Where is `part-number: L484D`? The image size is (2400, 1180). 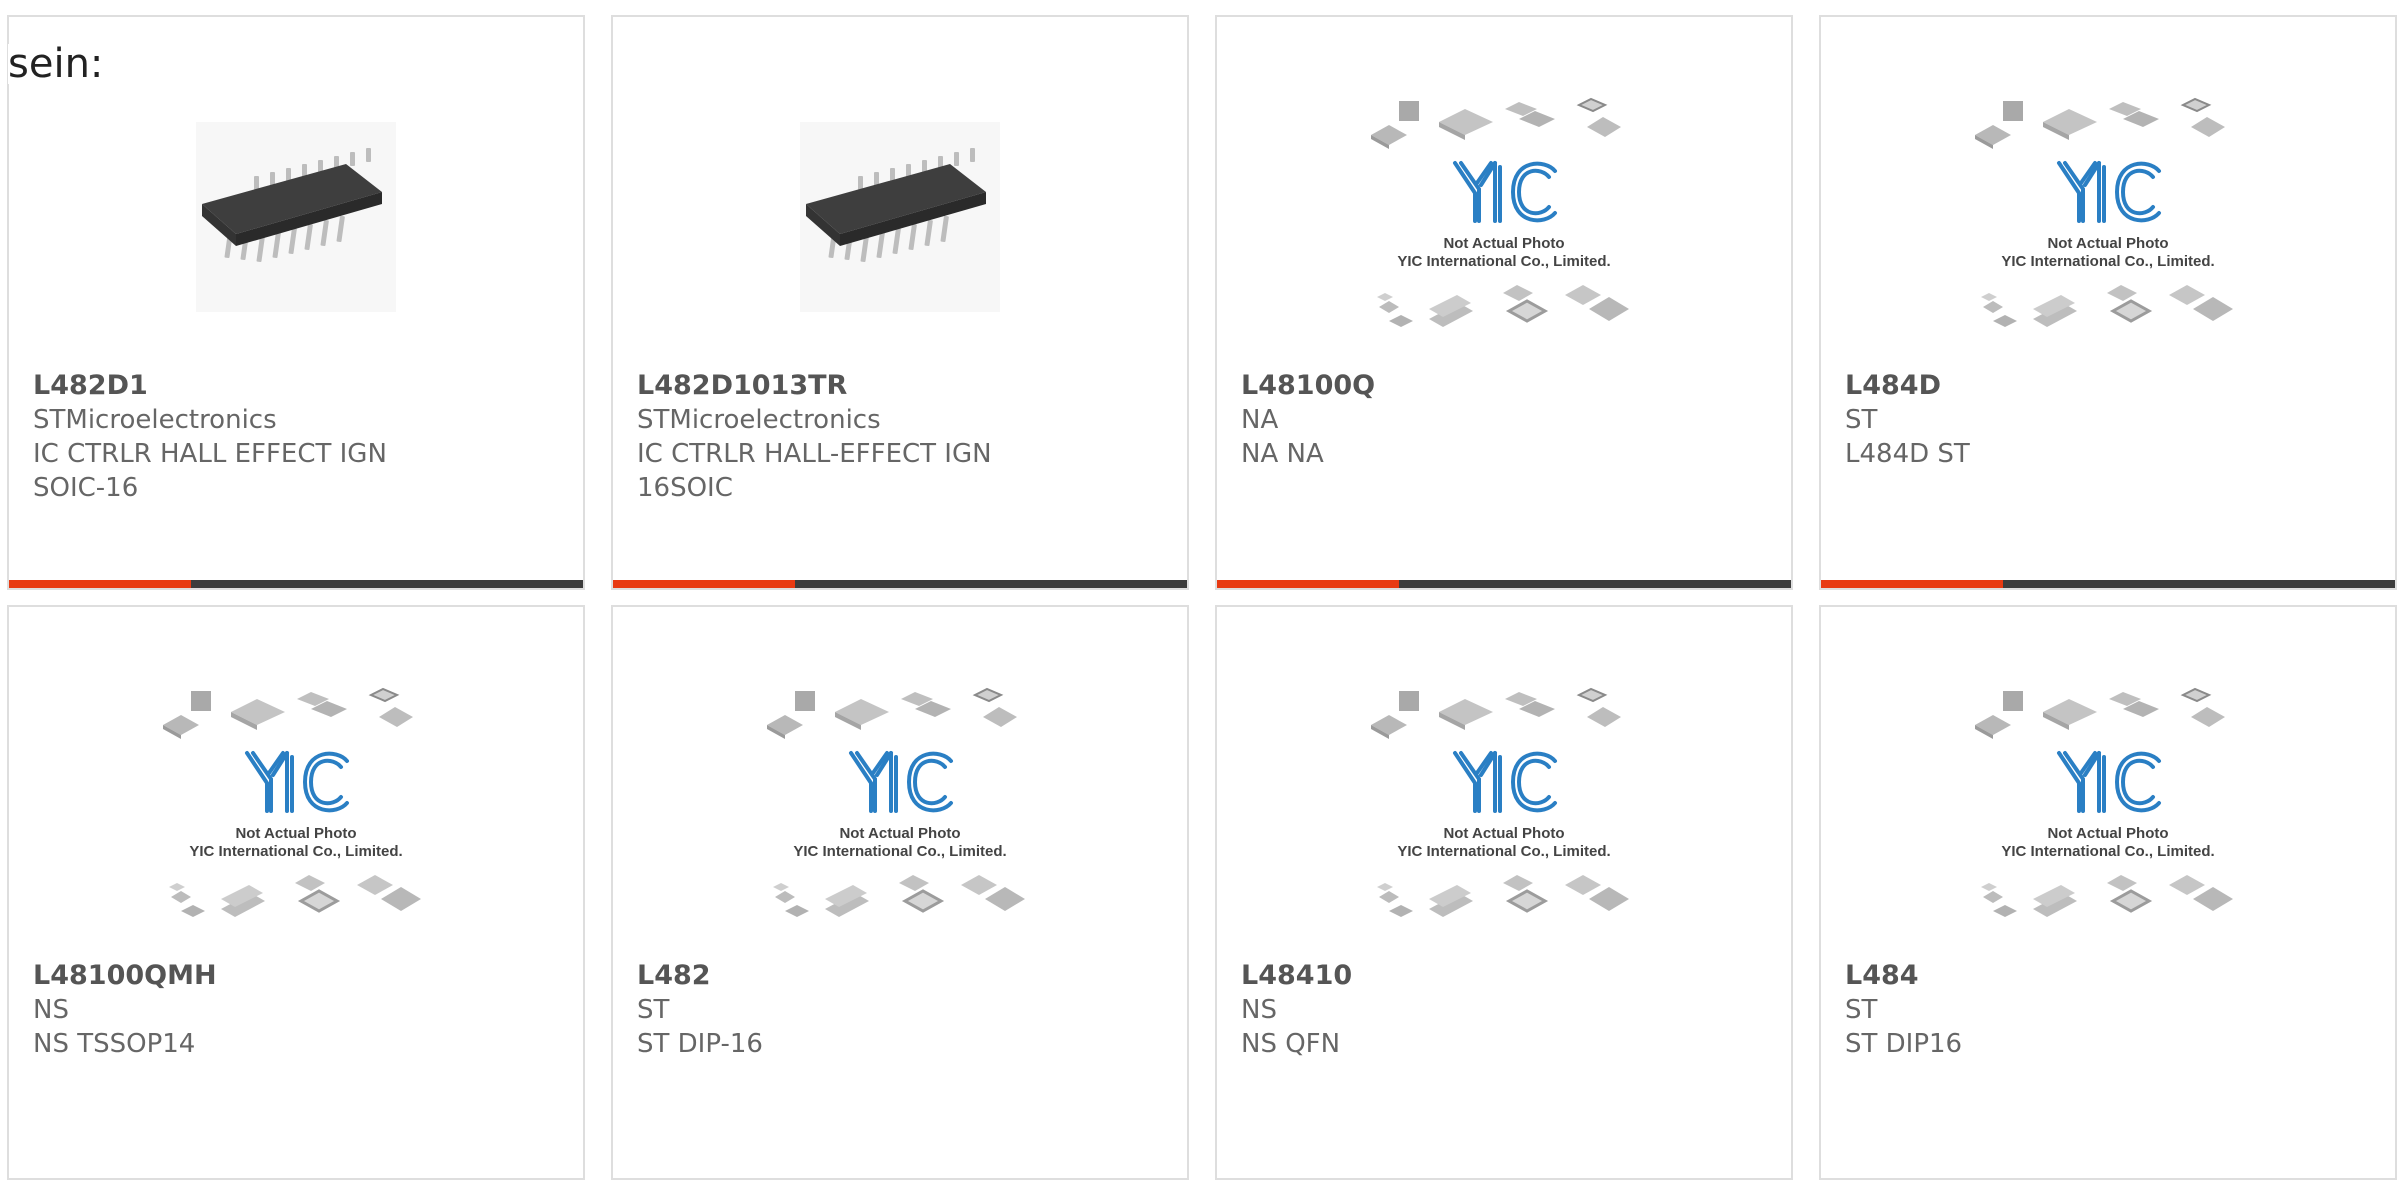 part-number: L484D is located at coordinates (2115, 386).